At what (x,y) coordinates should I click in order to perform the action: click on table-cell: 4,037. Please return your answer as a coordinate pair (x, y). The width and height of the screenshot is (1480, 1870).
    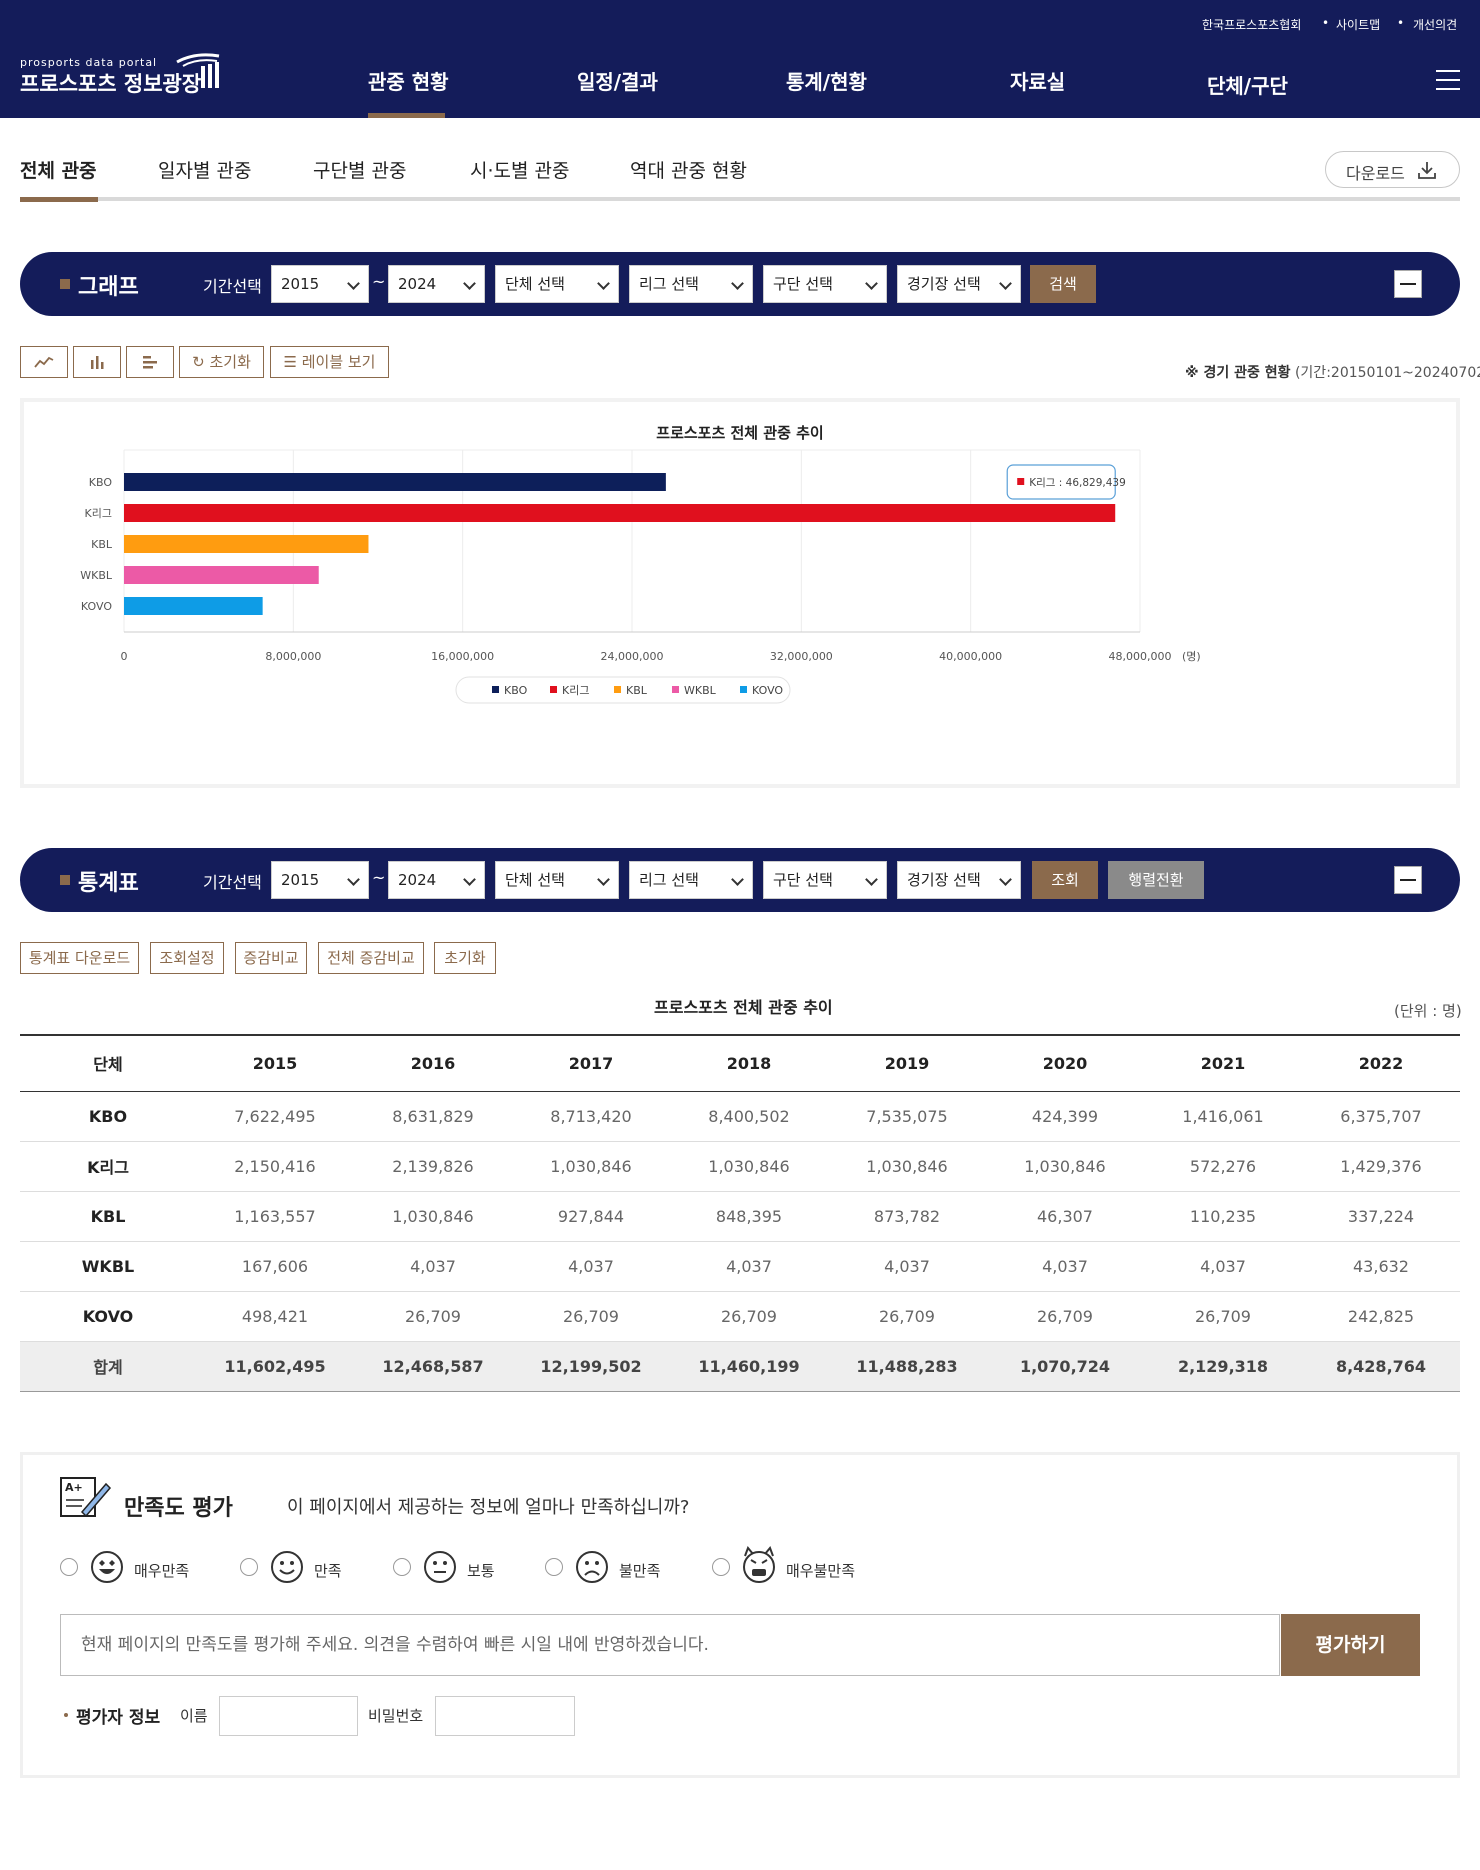
    Looking at the image, I should click on (749, 1266).